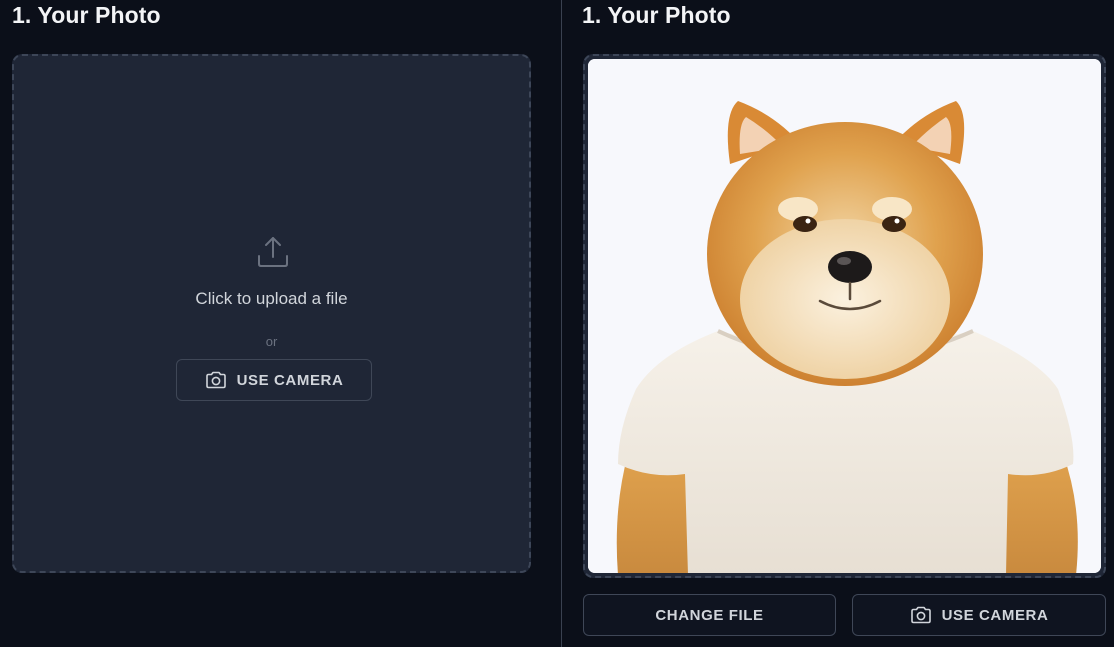  What do you see at coordinates (271, 299) in the screenshot?
I see `upload-prompt: Click to upload a file` at bounding box center [271, 299].